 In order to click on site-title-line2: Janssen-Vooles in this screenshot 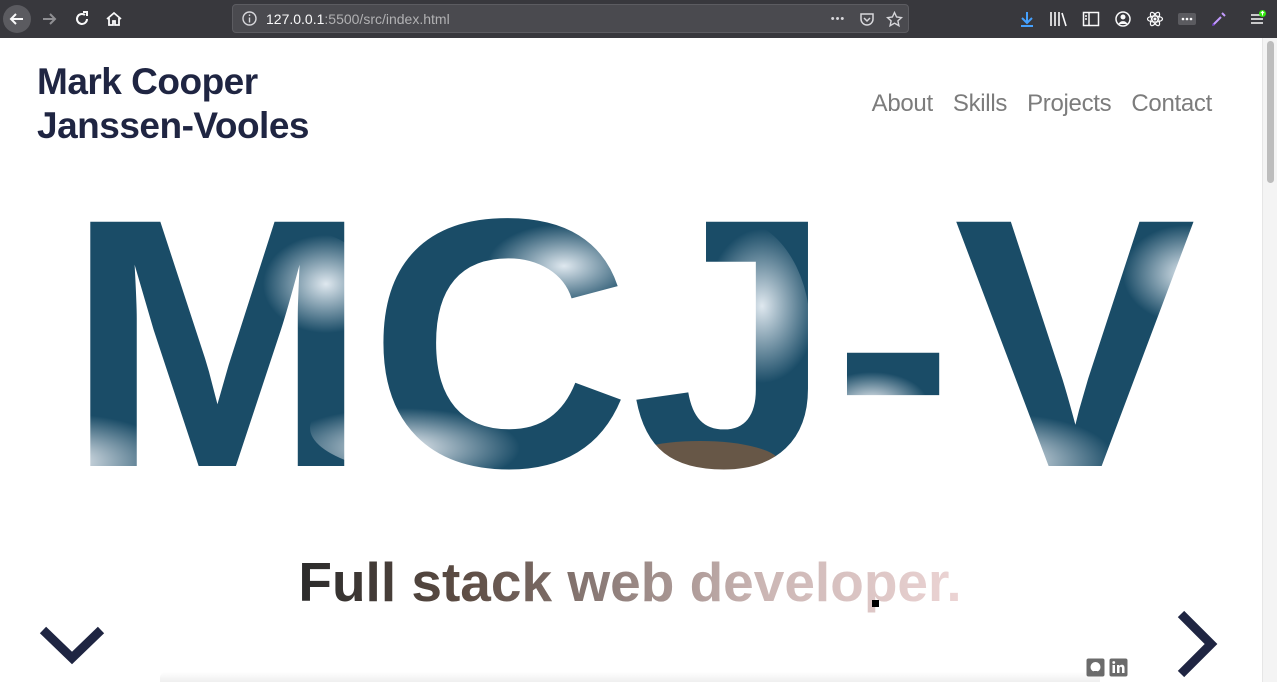, I will do `click(173, 125)`.